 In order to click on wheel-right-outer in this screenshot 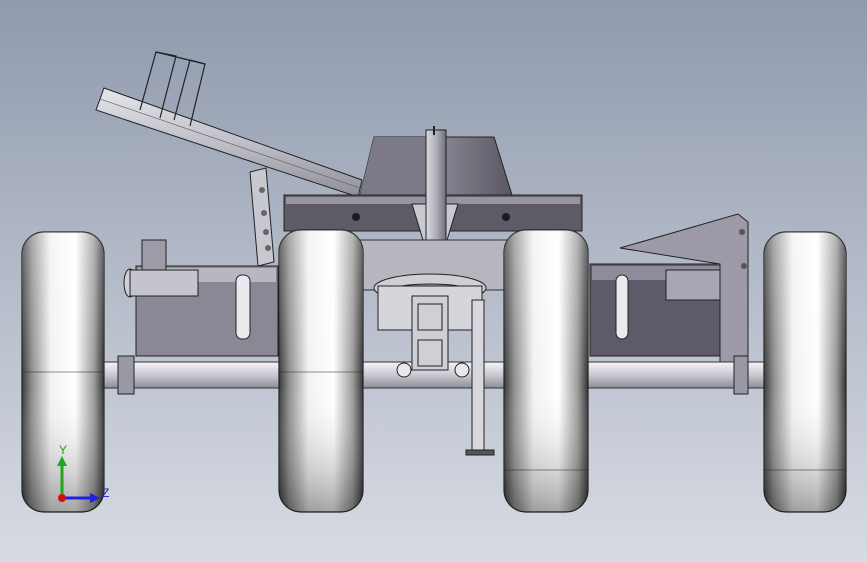, I will do `click(805, 372)`.